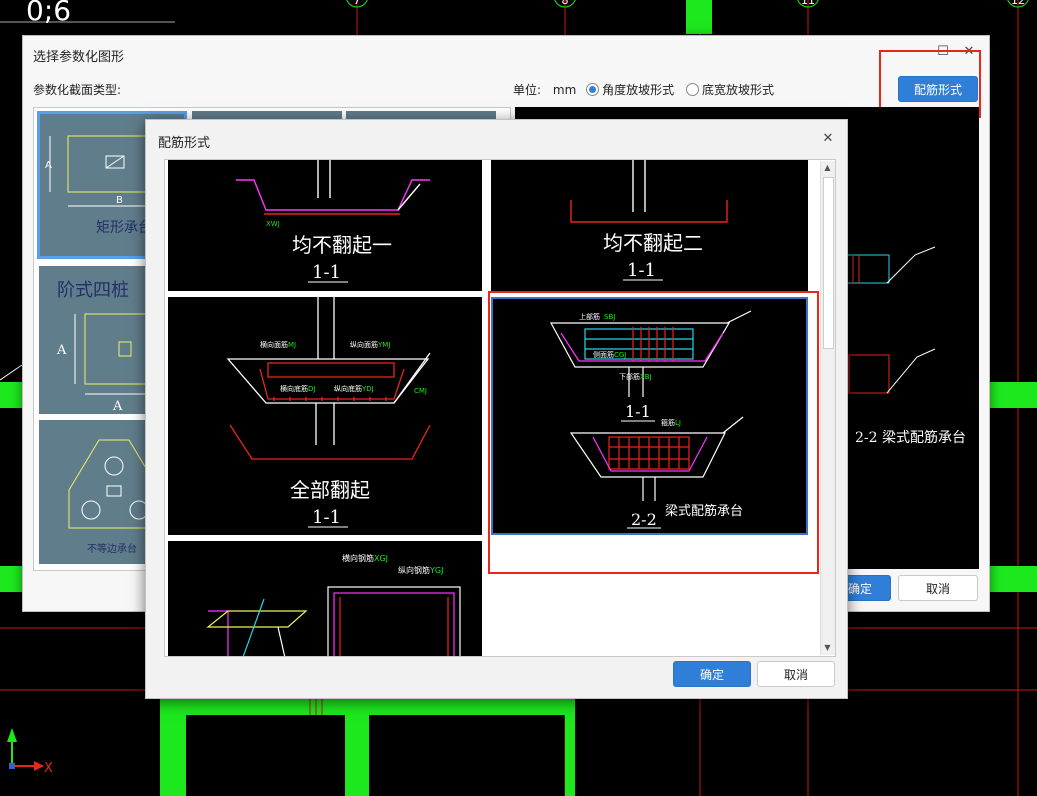 The height and width of the screenshot is (796, 1037). What do you see at coordinates (48, 768) in the screenshot?
I see `svg-text: X` at bounding box center [48, 768].